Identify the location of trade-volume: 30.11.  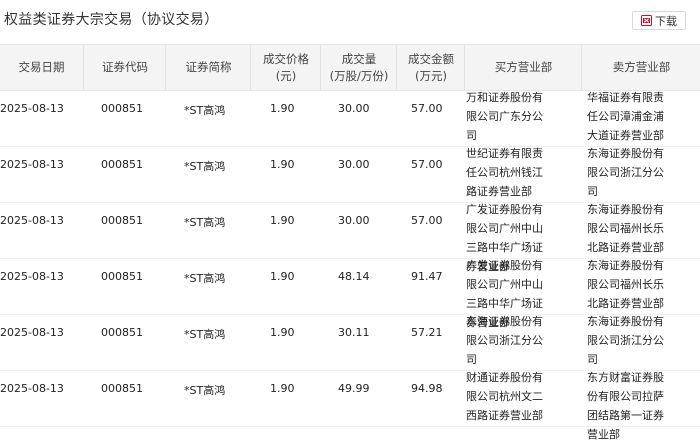
(354, 332).